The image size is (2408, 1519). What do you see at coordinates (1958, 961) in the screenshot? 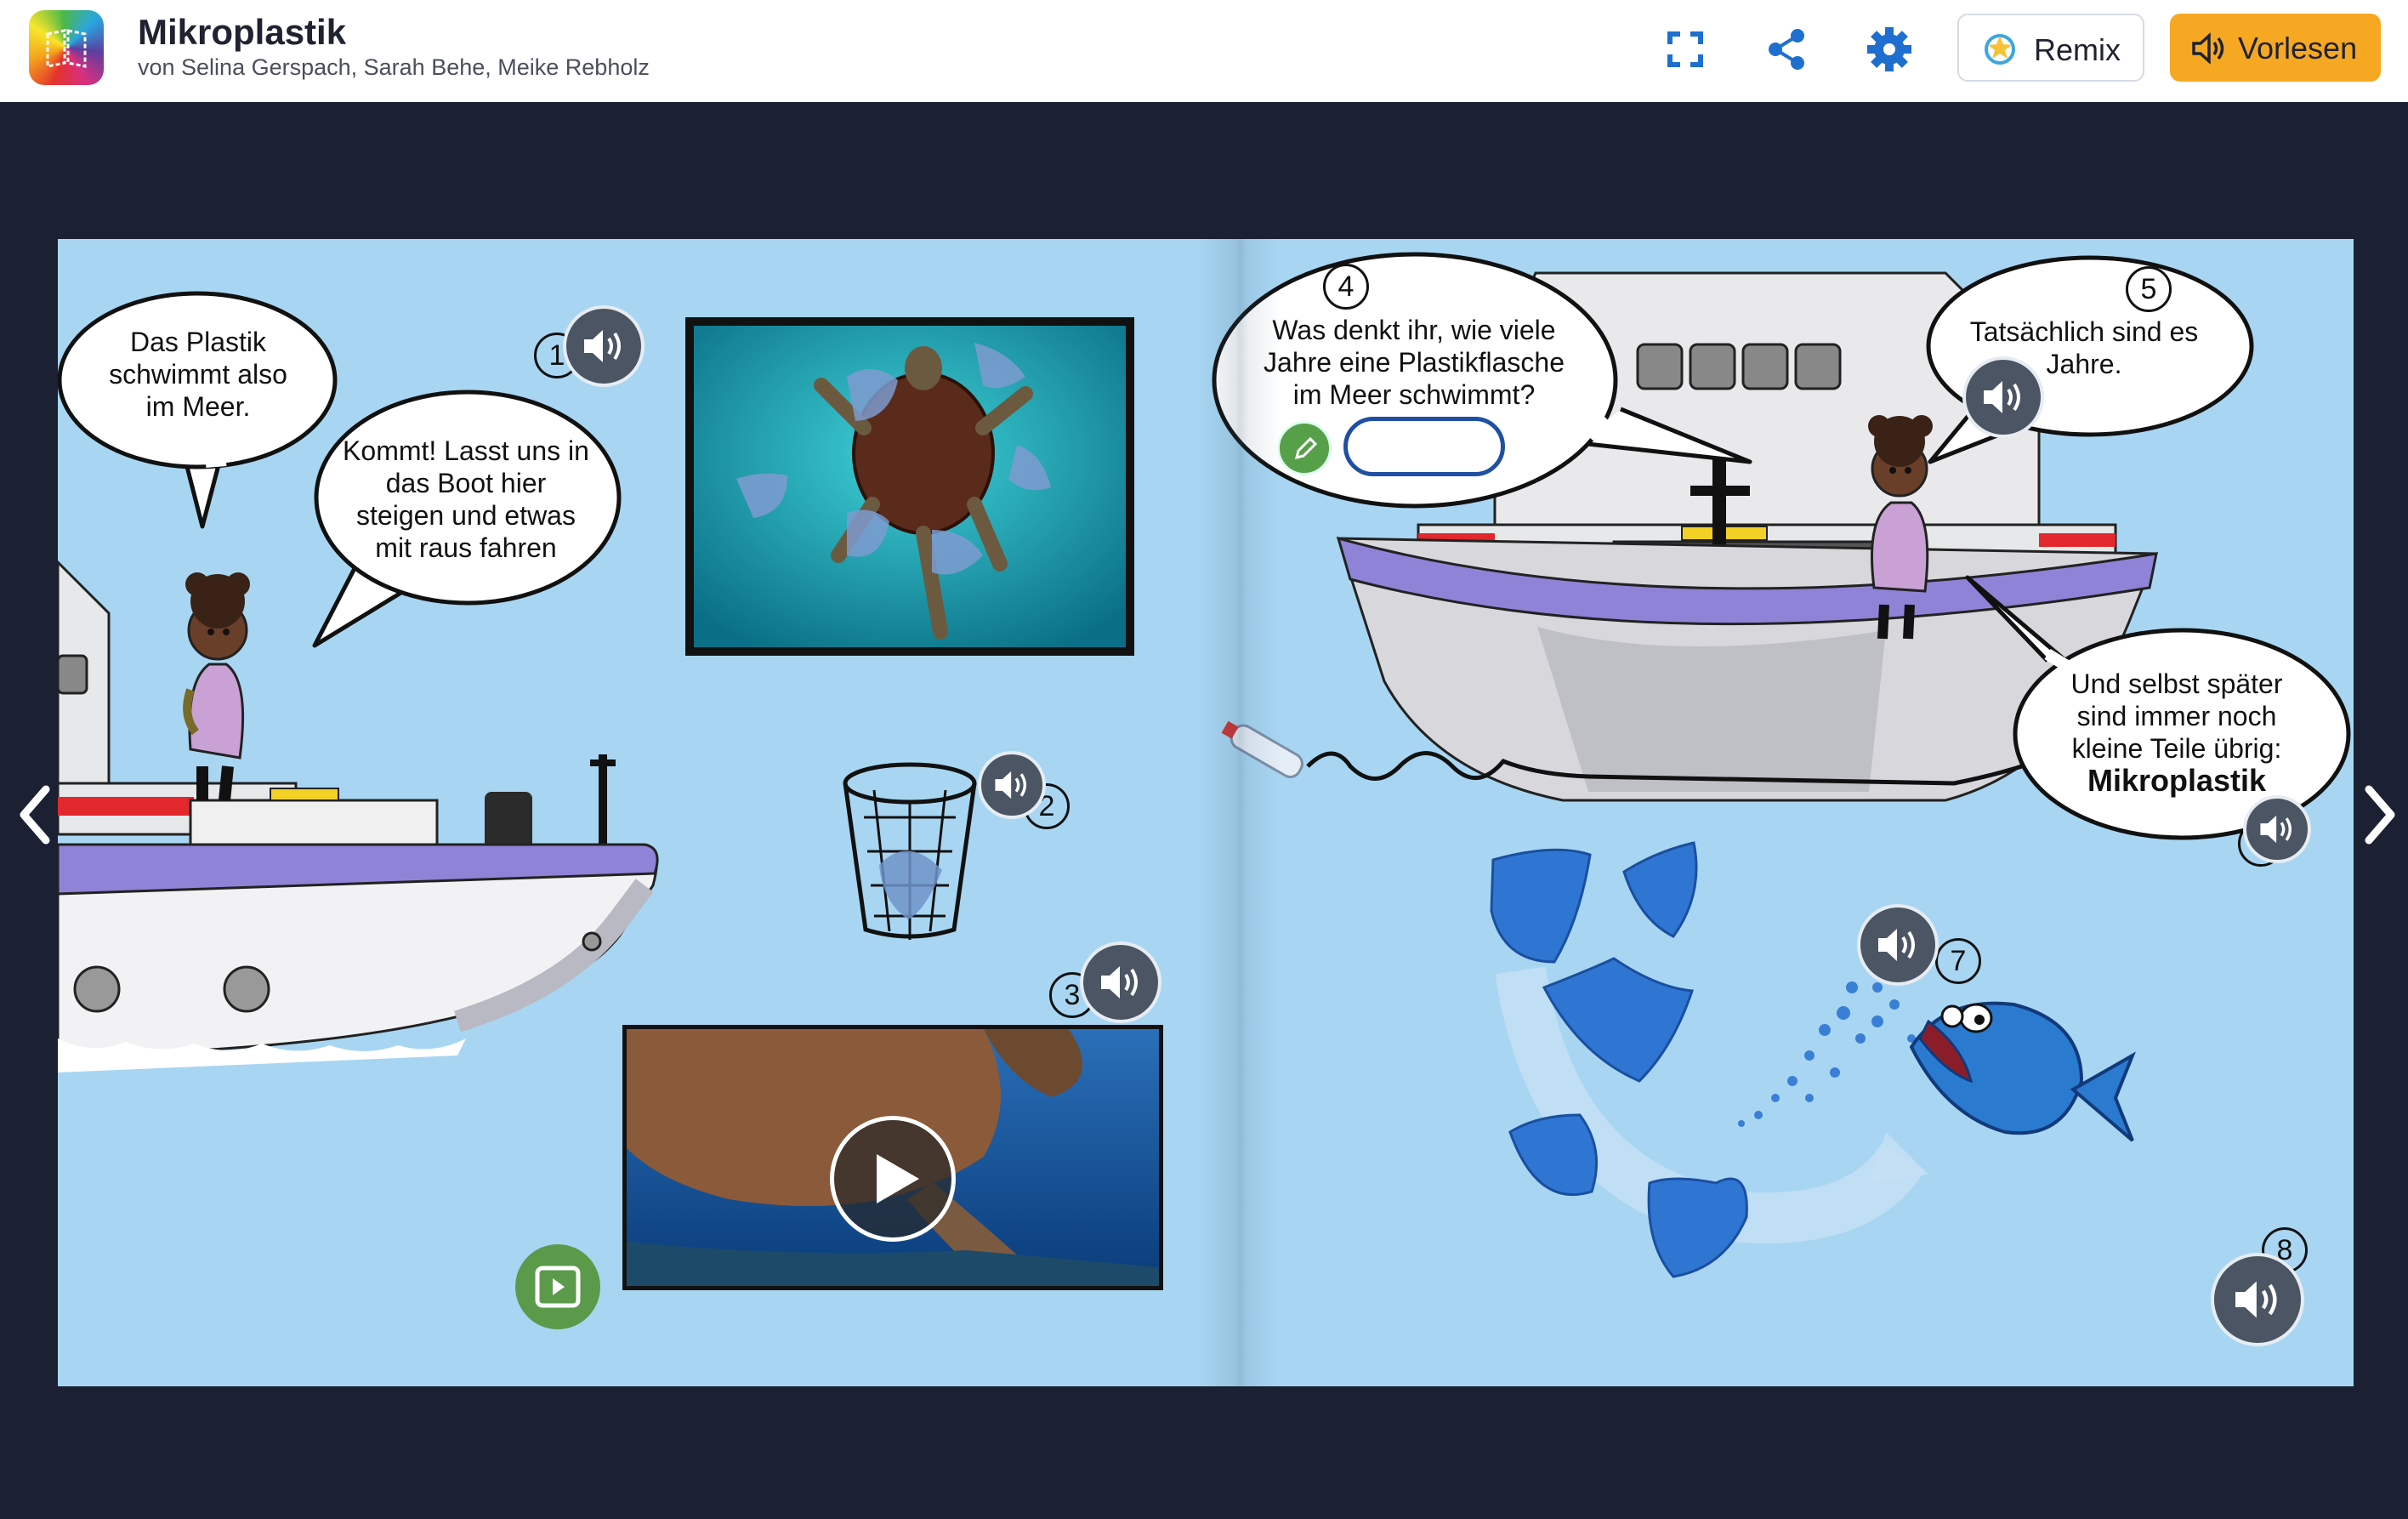
I see `audio-number-7: 7` at bounding box center [1958, 961].